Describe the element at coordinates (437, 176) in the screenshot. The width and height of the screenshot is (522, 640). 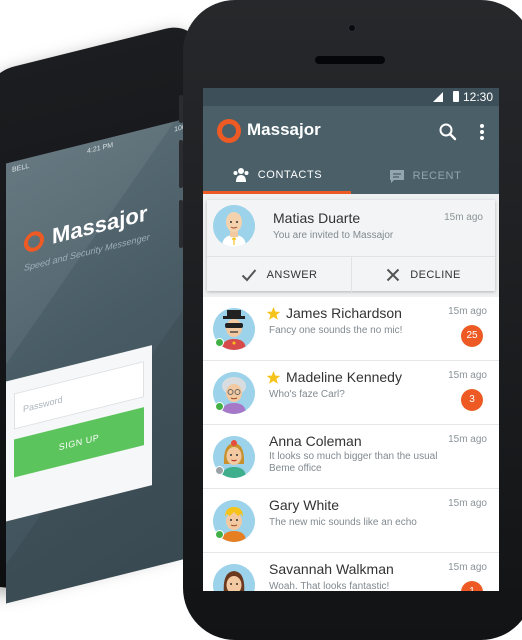
I see `tab-recent-label: RECENT` at that location.